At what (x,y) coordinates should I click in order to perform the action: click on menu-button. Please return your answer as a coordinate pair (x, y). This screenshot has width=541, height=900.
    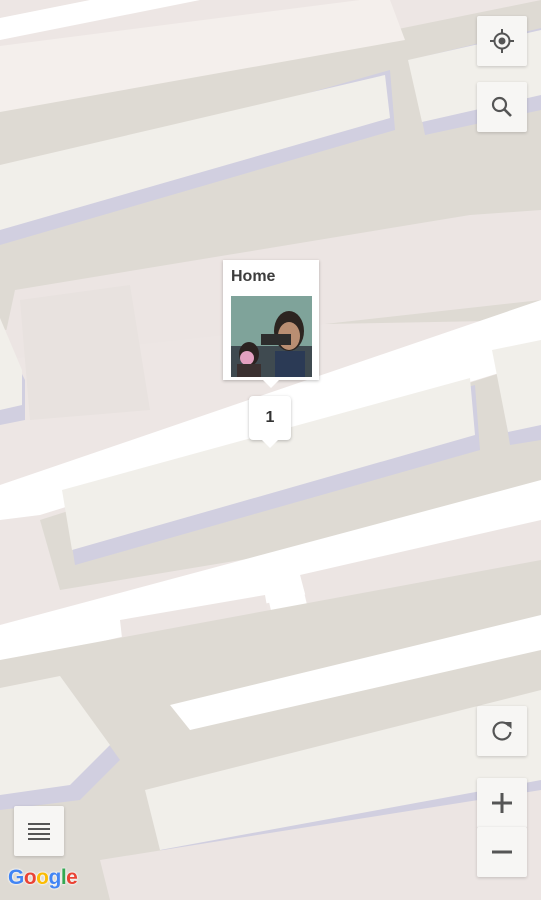
    Looking at the image, I should click on (39, 831).